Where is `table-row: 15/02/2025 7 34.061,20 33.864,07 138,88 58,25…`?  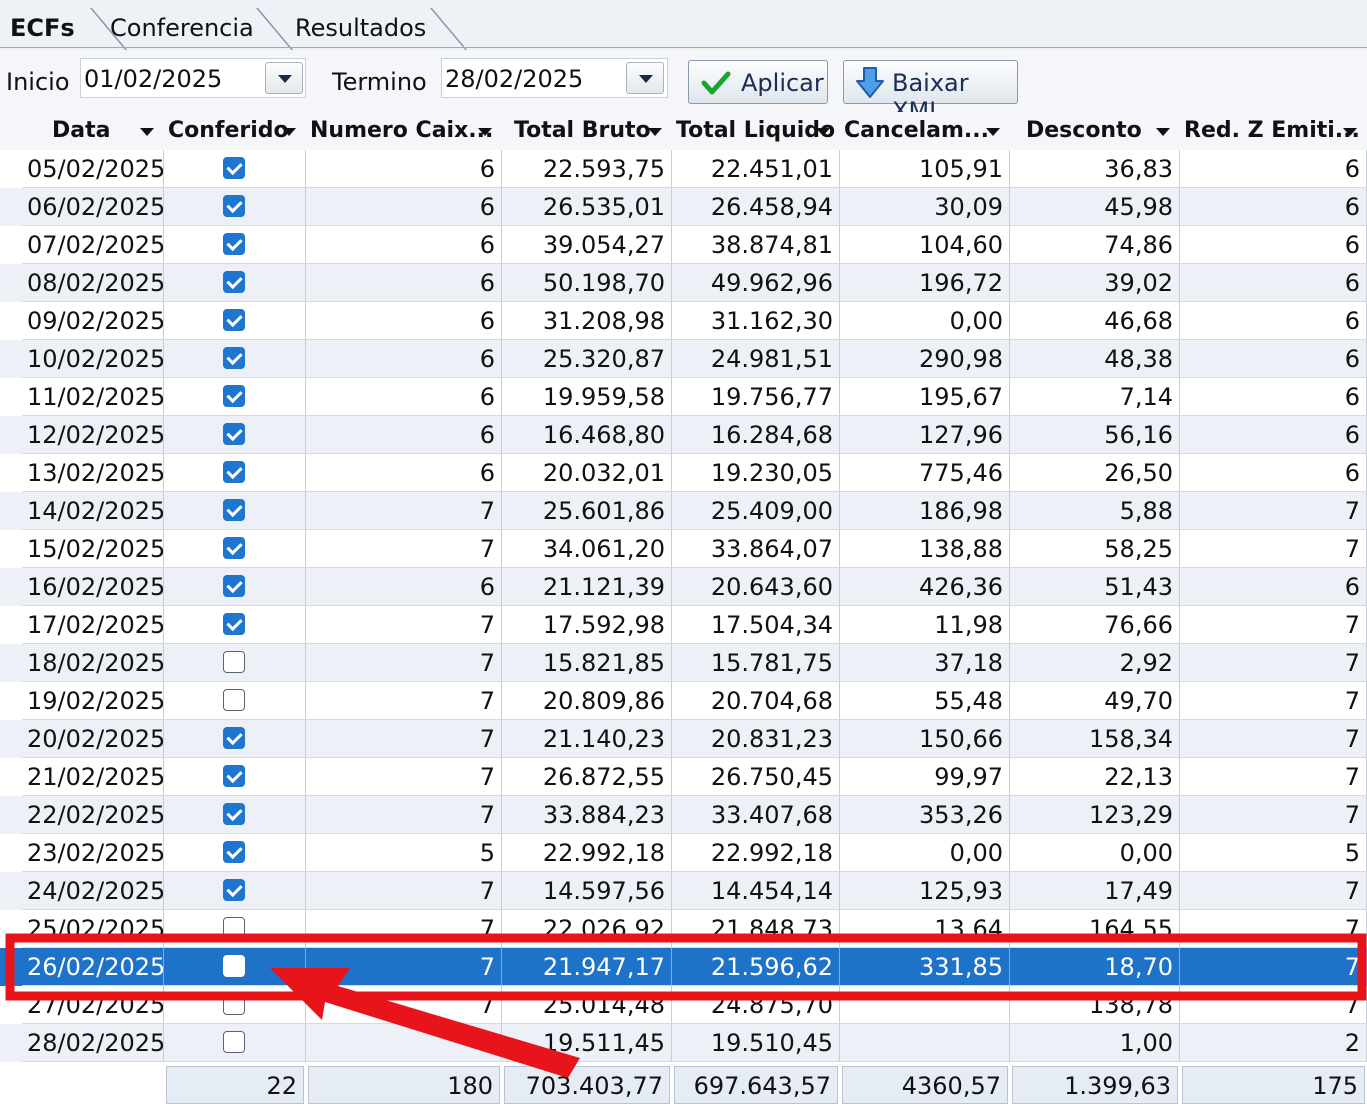
table-row: 15/02/2025 7 34.061,20 33.864,07 138,88 58,25… is located at coordinates (683, 549).